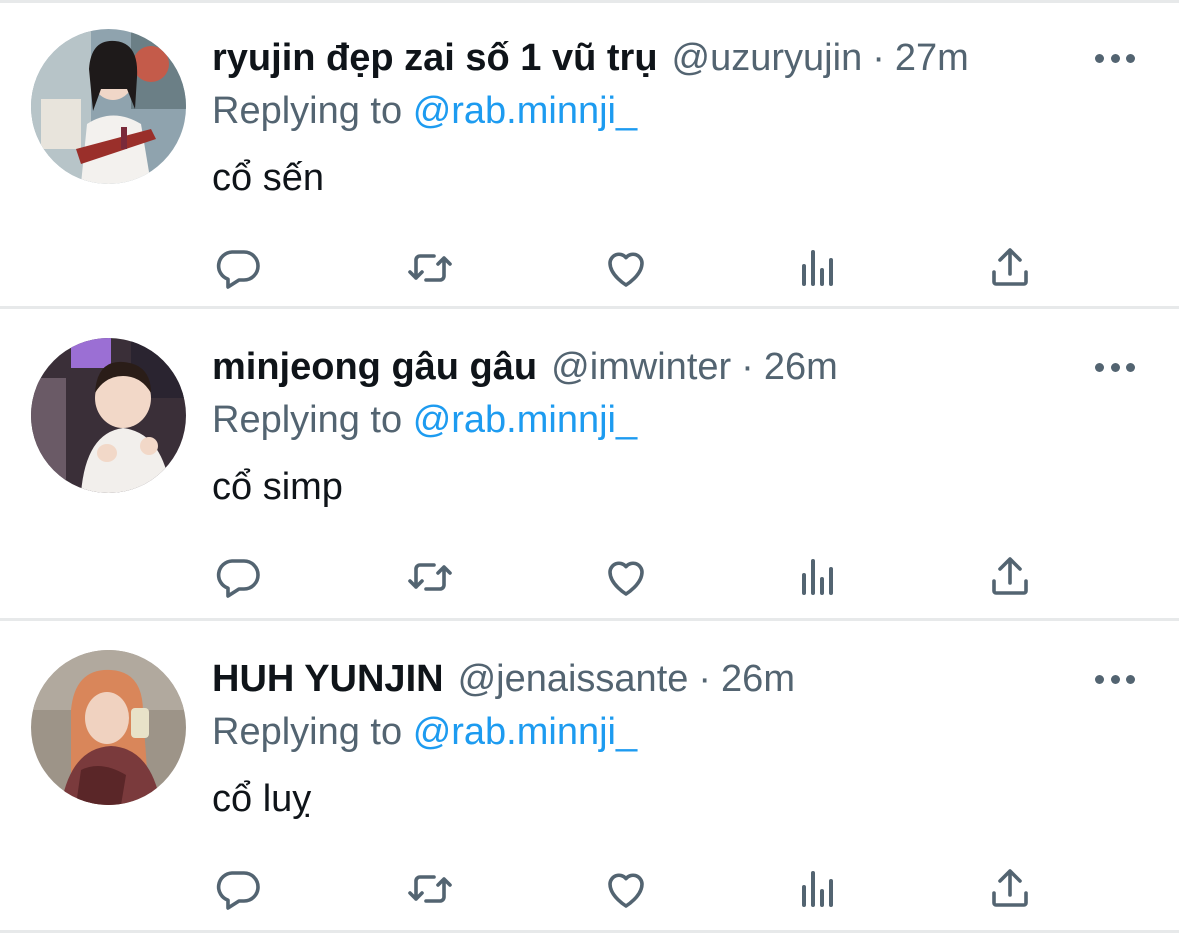  I want to click on tweet-text: cổ simp, so click(277, 487).